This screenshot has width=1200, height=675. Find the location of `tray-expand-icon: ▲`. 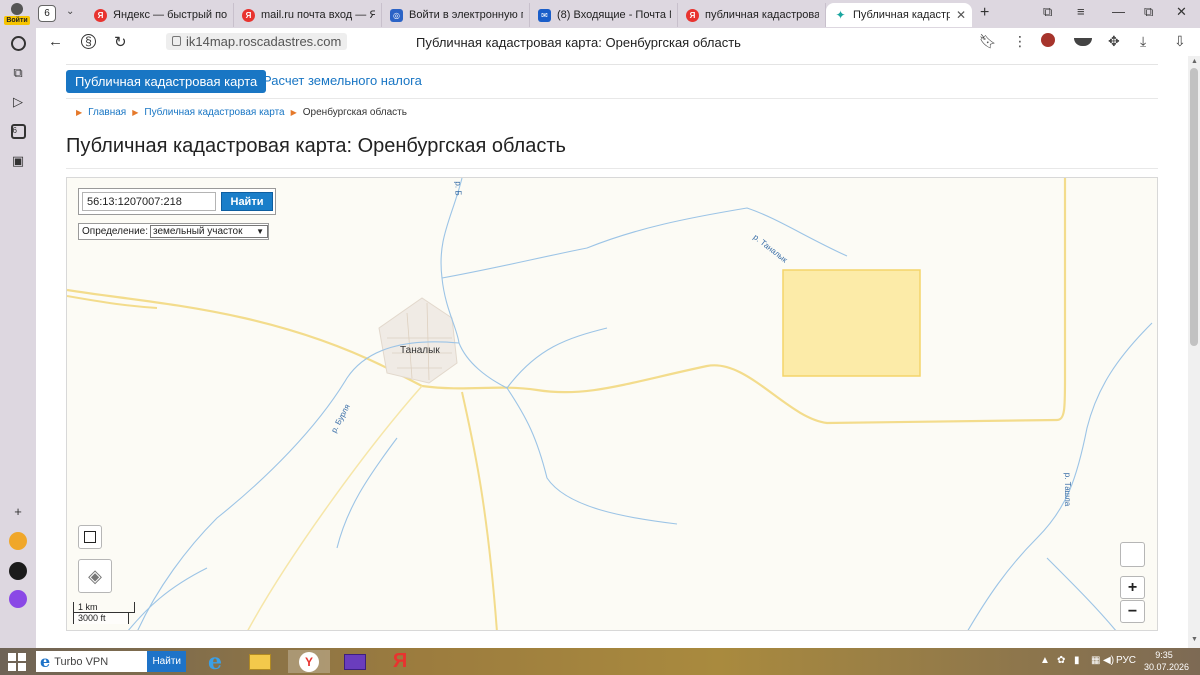

tray-expand-icon: ▲ is located at coordinates (1045, 660).